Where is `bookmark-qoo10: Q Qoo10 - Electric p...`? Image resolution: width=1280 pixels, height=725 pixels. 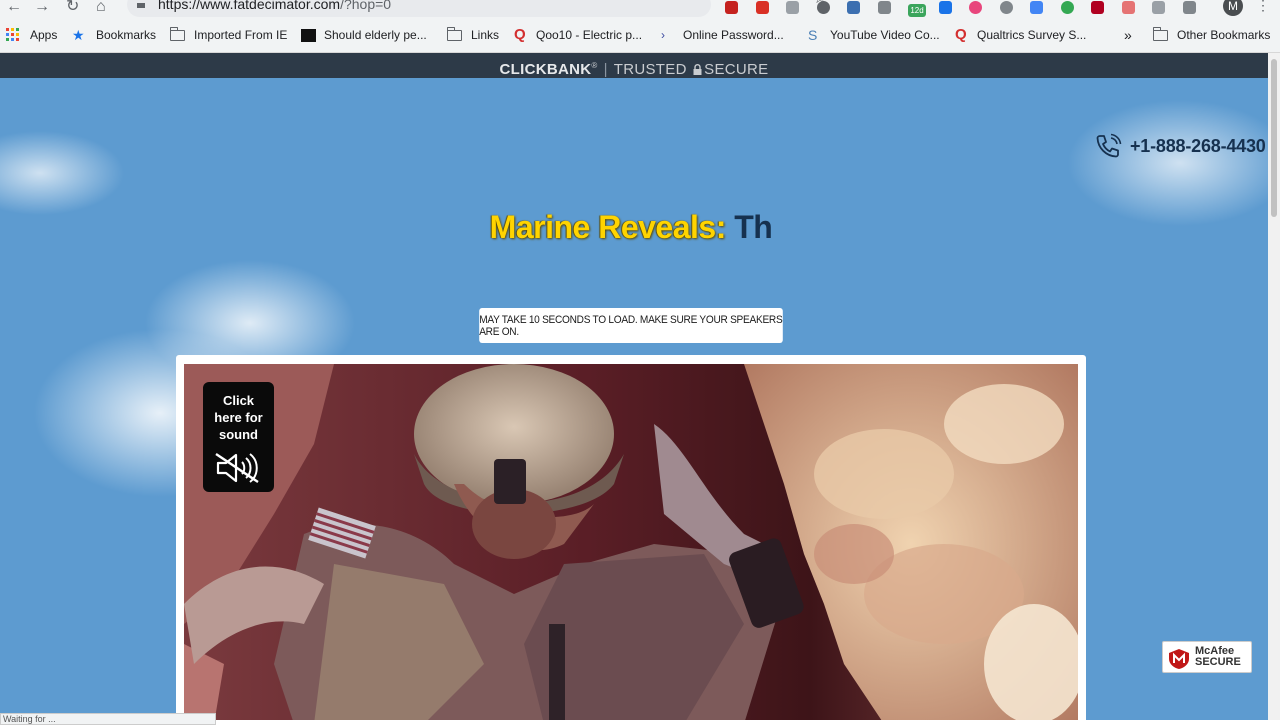 bookmark-qoo10: Q Qoo10 - Electric p... is located at coordinates (578, 35).